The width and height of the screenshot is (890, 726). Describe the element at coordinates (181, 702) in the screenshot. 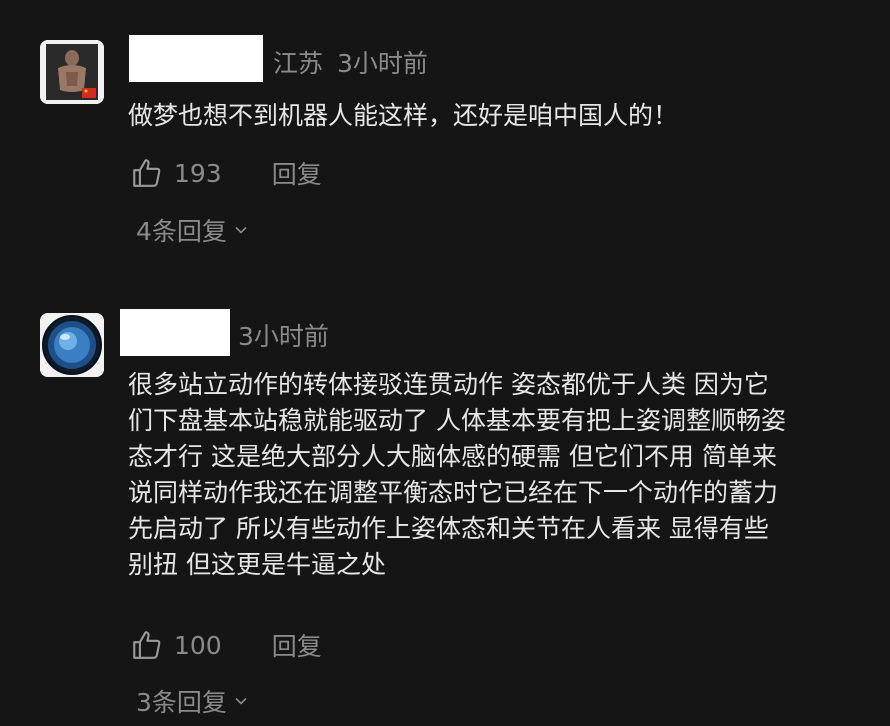

I see `replies-count-label: 3条回复` at that location.